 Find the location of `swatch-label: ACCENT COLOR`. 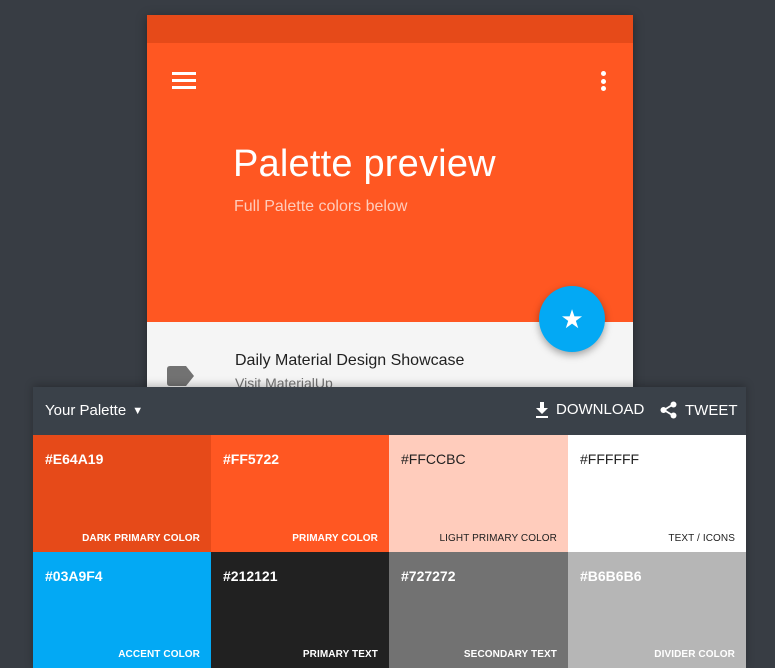

swatch-label: ACCENT COLOR is located at coordinates (159, 654).